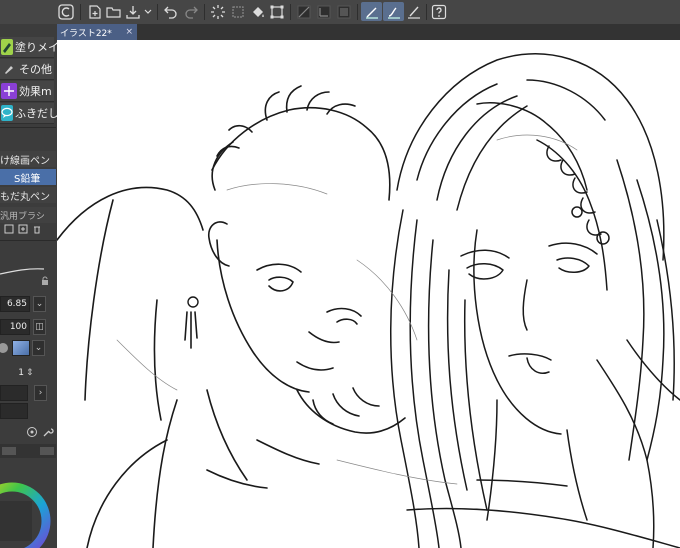 This screenshot has width=680, height=548. I want to click on ruler-pen-icon, so click(371, 11).